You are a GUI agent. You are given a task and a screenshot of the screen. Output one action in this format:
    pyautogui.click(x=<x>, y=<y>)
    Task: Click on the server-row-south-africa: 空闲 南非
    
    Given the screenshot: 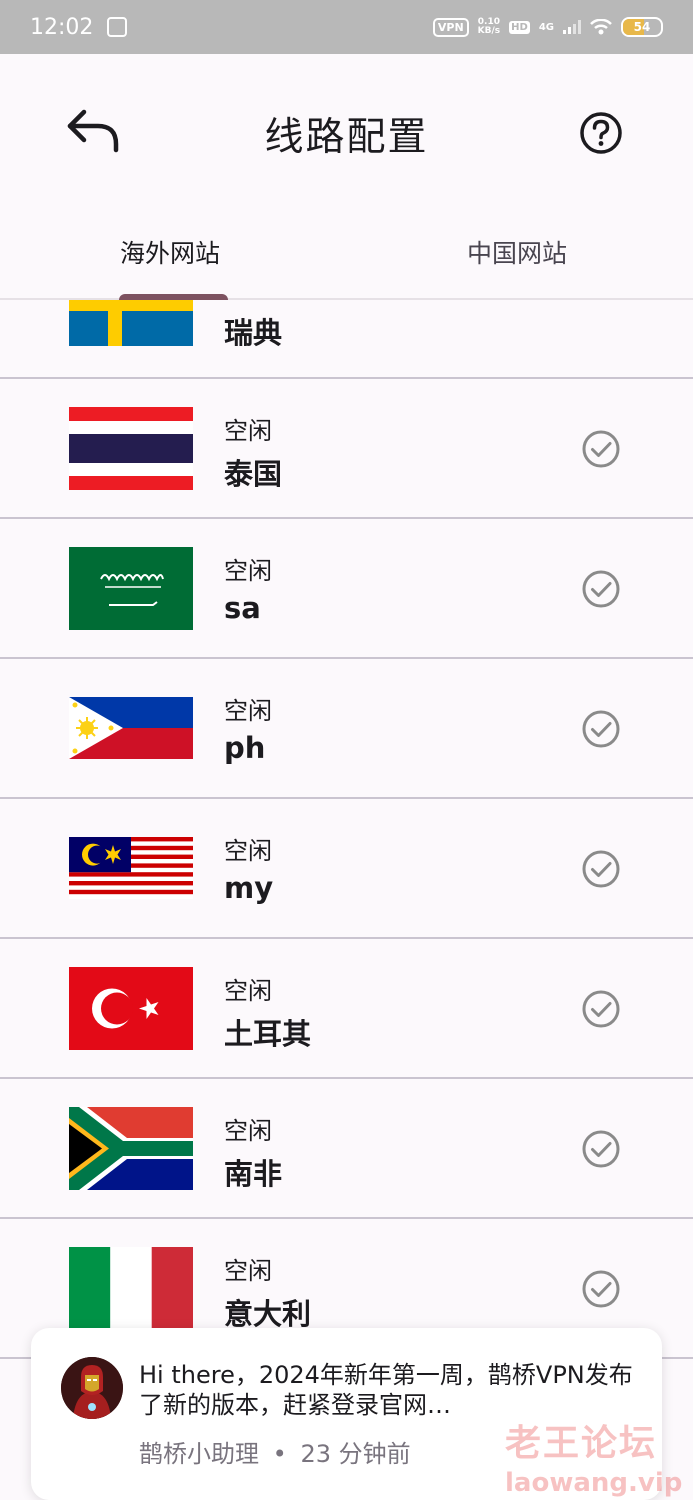 What is the action you would take?
    pyautogui.click(x=346, y=1149)
    